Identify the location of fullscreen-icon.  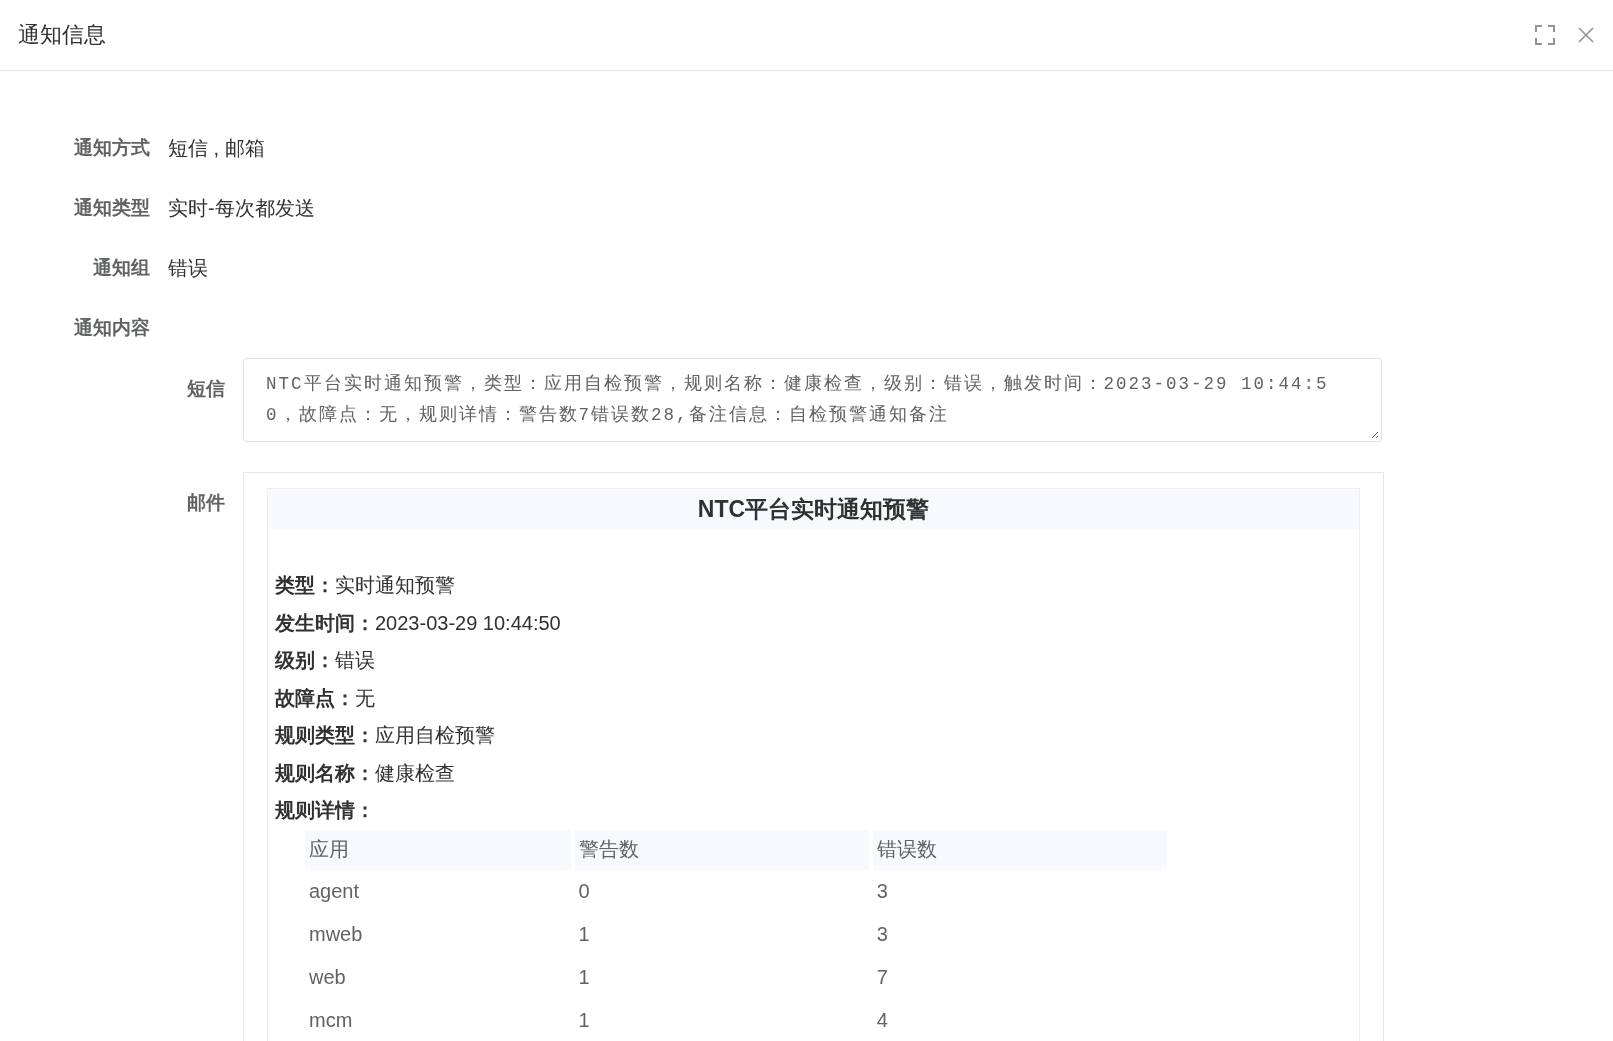
(1545, 35).